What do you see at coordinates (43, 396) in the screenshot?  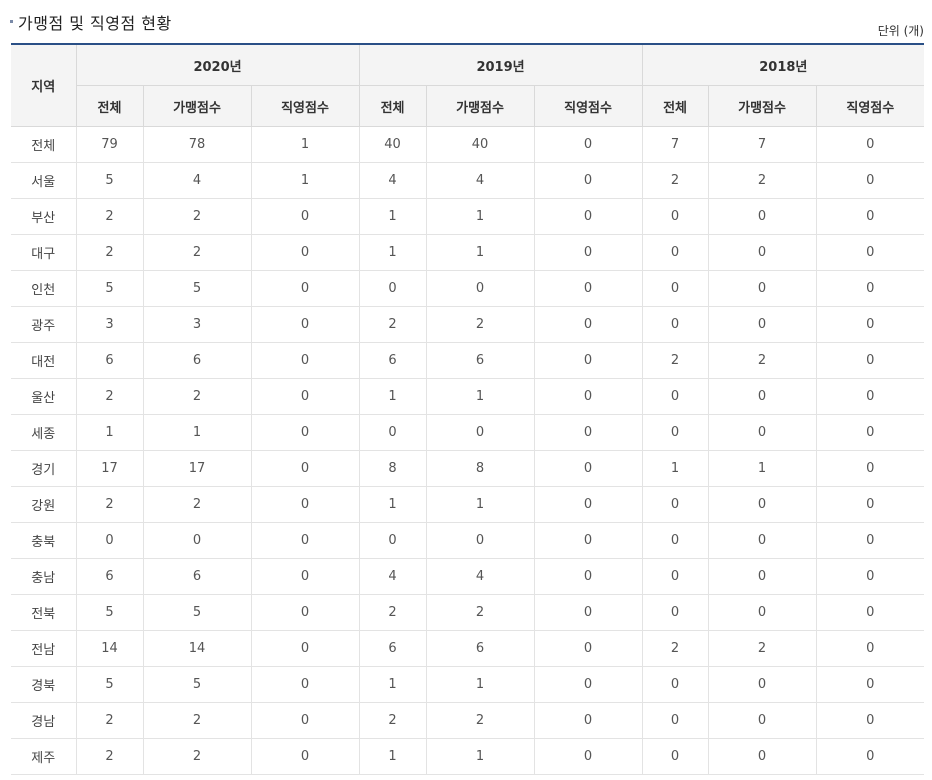 I see `region-cell: 울산` at bounding box center [43, 396].